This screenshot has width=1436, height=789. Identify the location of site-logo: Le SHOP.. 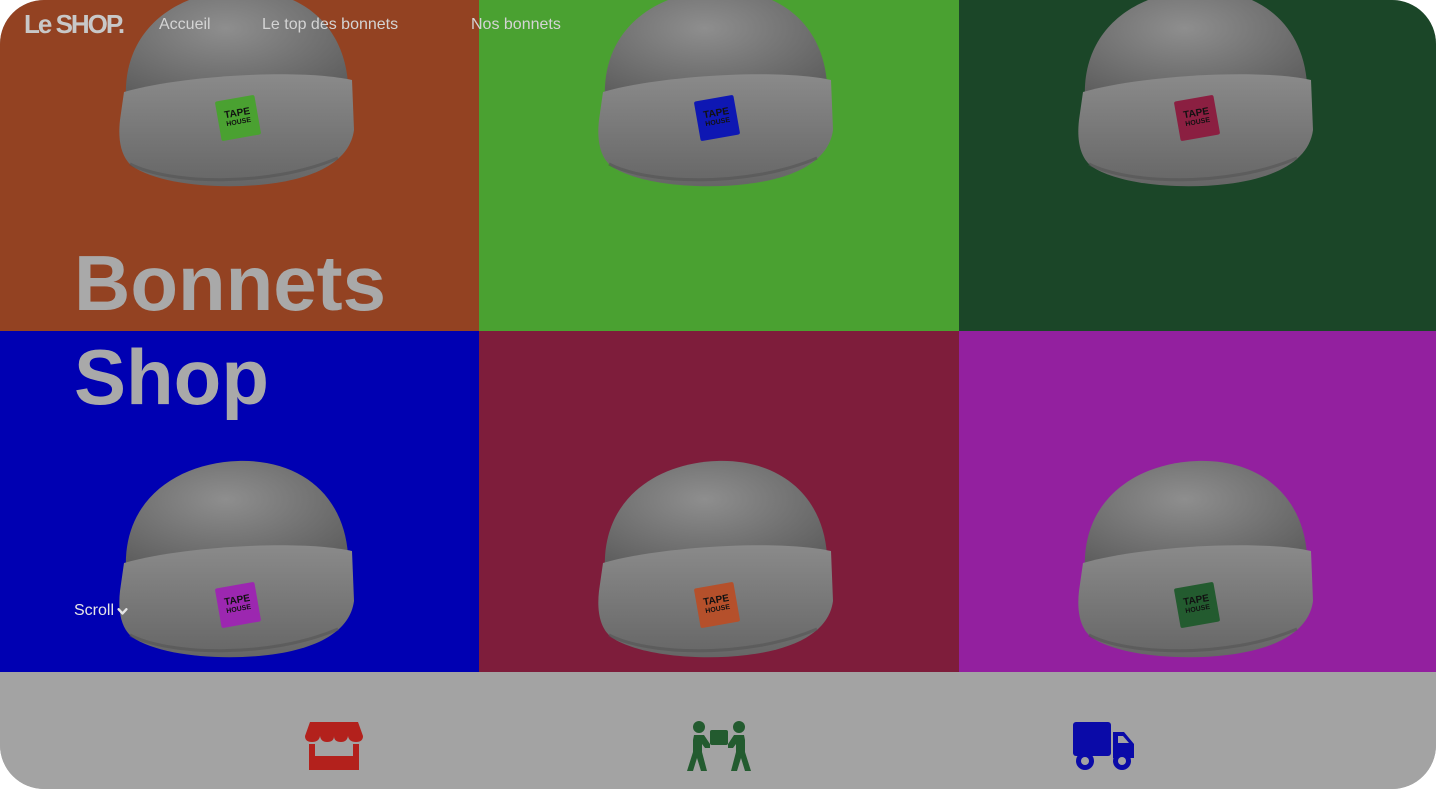
(74, 24).